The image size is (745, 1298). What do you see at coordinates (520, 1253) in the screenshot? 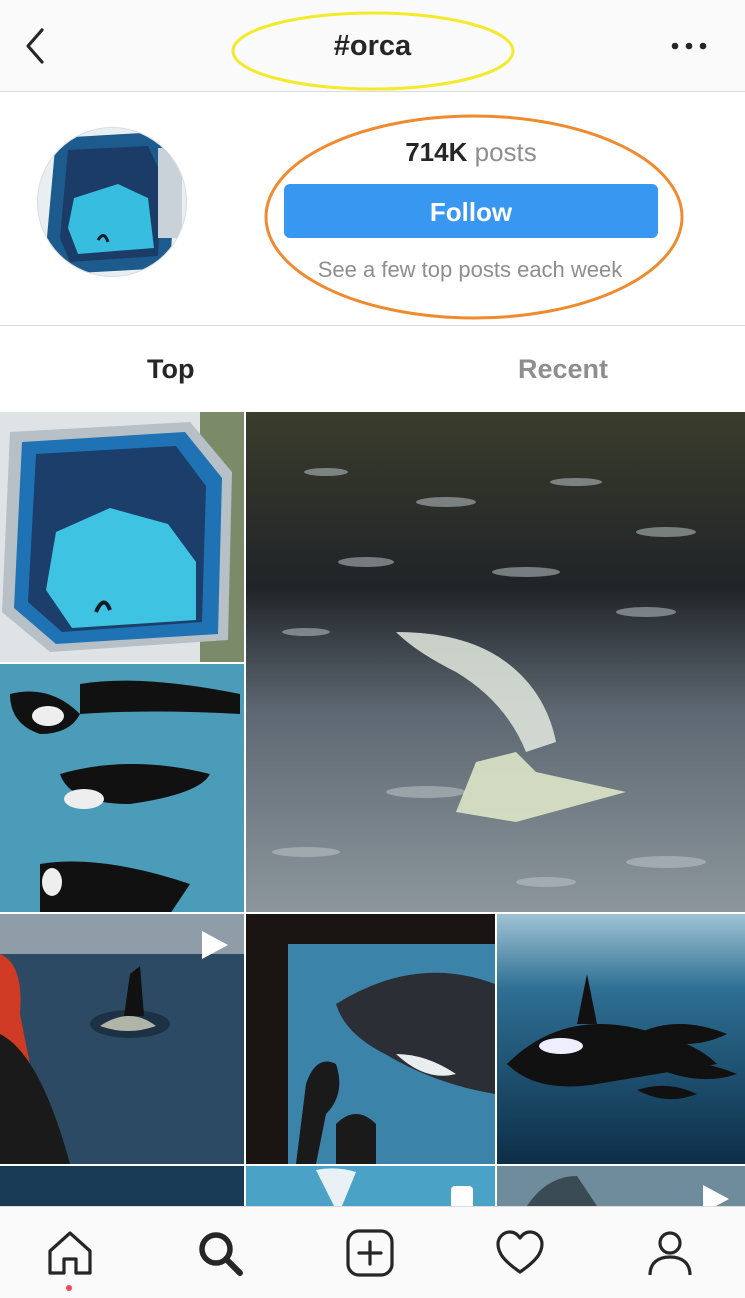
I see `heart-icon` at bounding box center [520, 1253].